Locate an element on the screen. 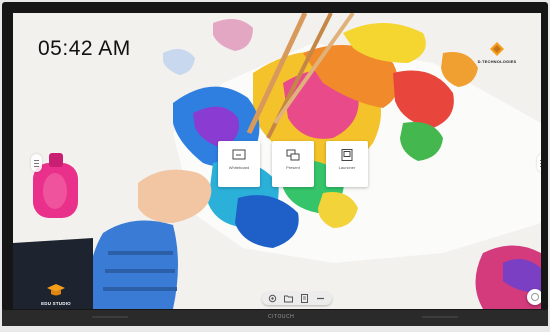  brand-logo: D.TECHNOLOGIES is located at coordinates (497, 53).